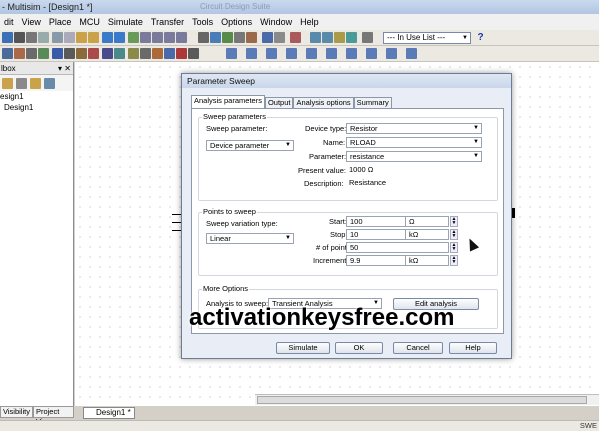 The height and width of the screenshot is (431, 599). What do you see at coordinates (69, 37) in the screenshot?
I see `copy-icon` at bounding box center [69, 37].